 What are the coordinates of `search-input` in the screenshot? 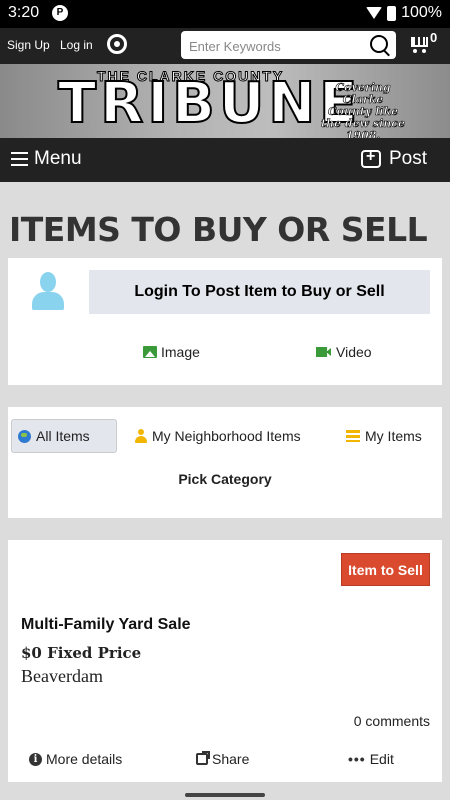 It's located at (276, 46).